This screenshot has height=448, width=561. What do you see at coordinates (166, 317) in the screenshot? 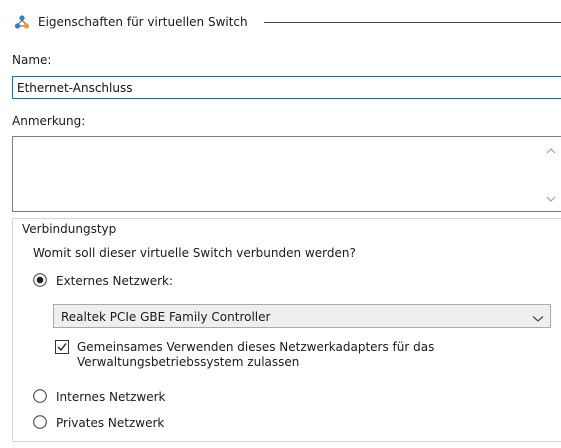
I see `network-adapter-value: Realtek PCIe GBE Family Controller` at bounding box center [166, 317].